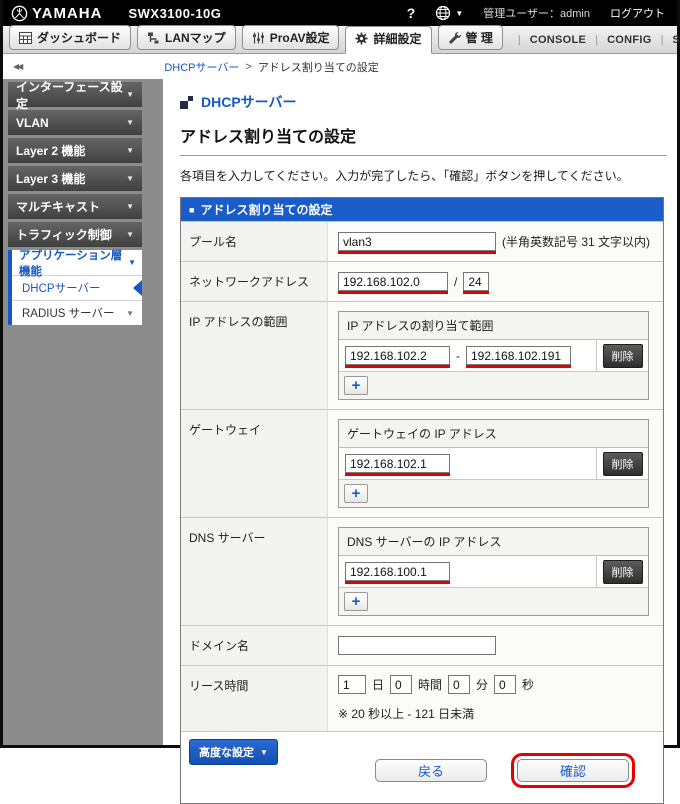  Describe the element at coordinates (423, 102) in the screenshot. I see `section-title: DHCPサーバー` at that location.